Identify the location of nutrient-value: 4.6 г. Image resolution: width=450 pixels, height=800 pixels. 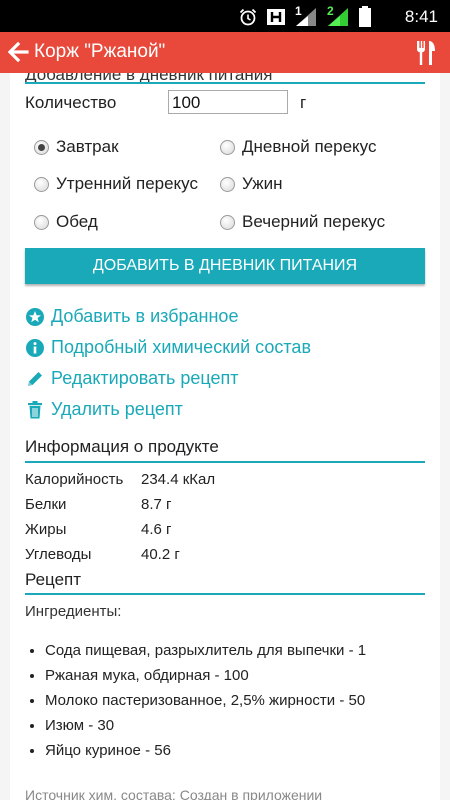
(156, 529).